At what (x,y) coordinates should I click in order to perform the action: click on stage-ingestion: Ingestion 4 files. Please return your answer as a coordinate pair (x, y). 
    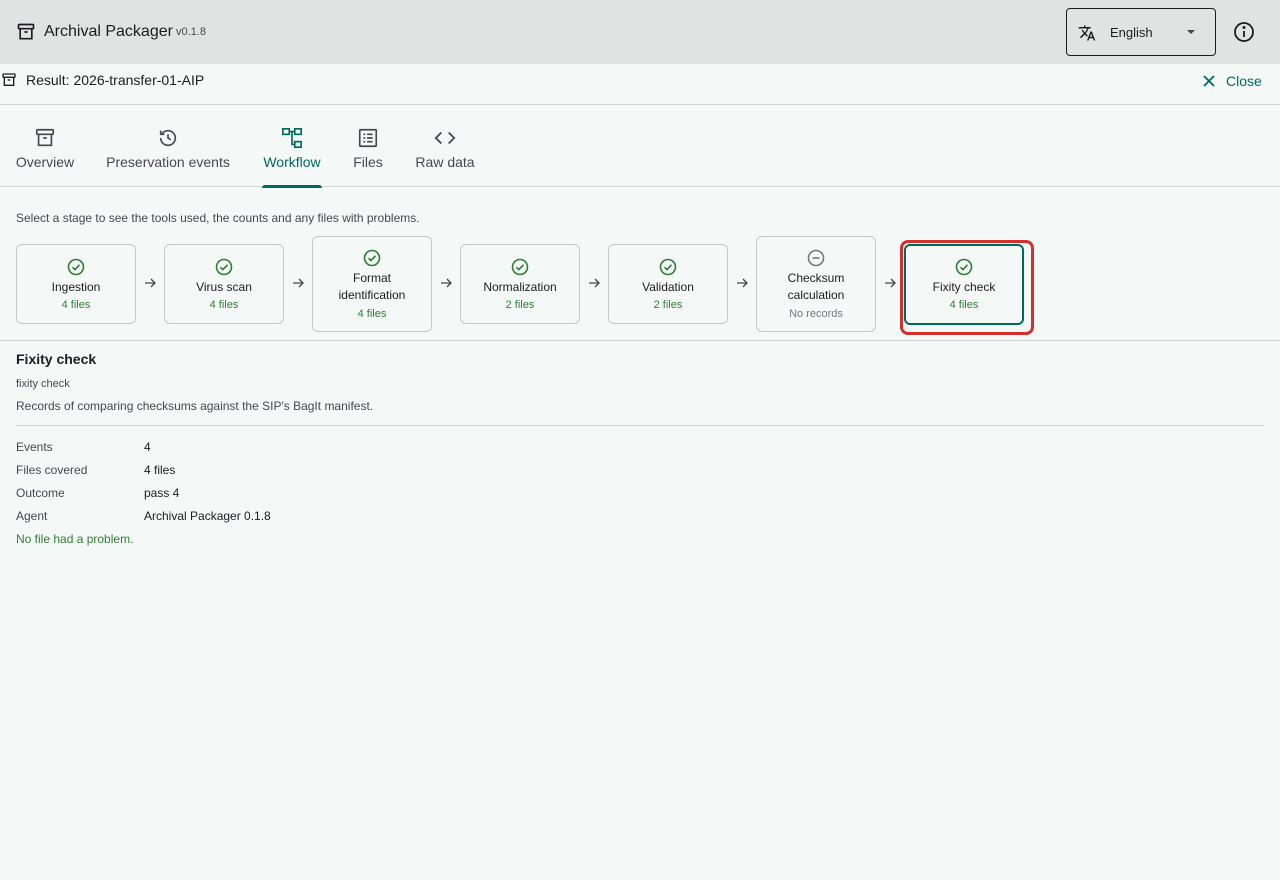
    Looking at the image, I should click on (76, 284).